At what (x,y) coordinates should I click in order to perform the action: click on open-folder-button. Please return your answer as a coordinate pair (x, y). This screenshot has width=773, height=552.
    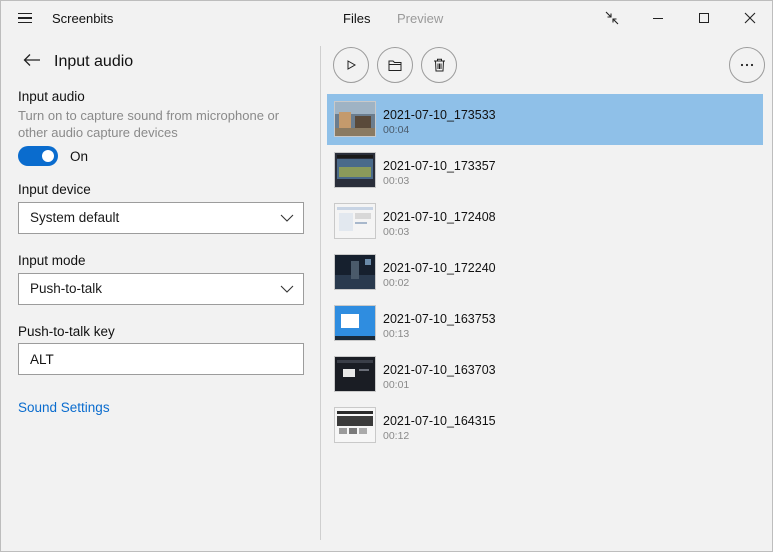
    Looking at the image, I should click on (395, 65).